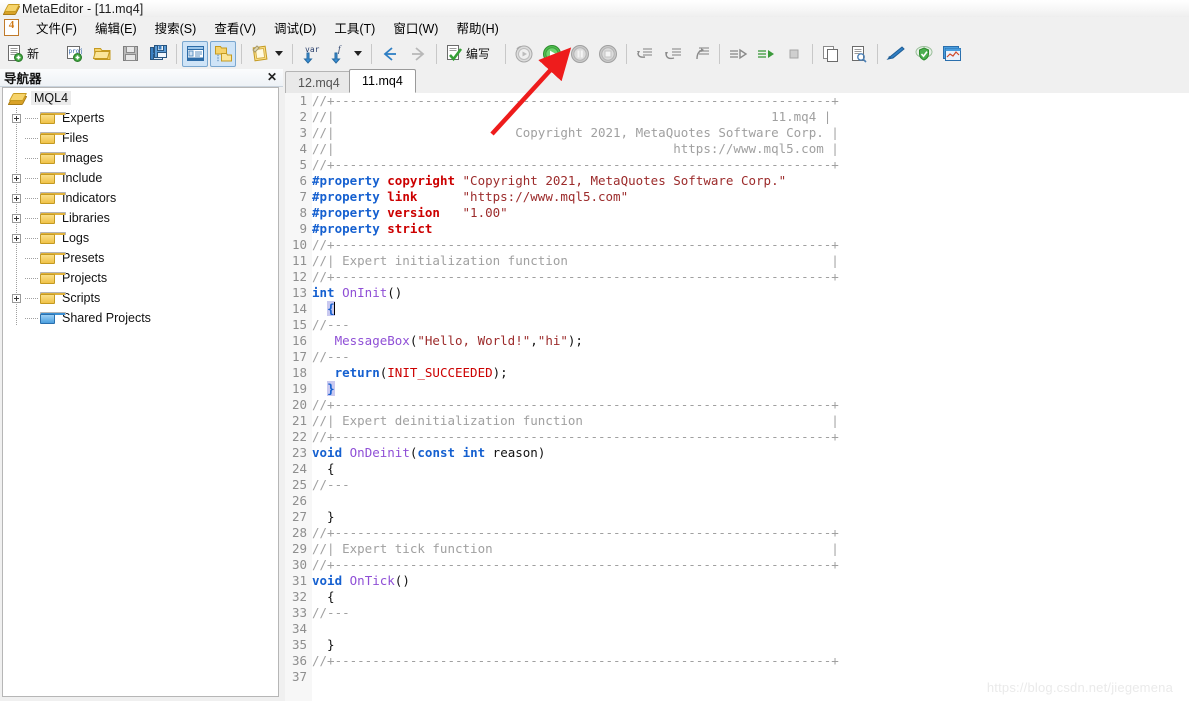  What do you see at coordinates (750, 261) in the screenshot?
I see `code-text: //| Expert initialization function |` at bounding box center [750, 261].